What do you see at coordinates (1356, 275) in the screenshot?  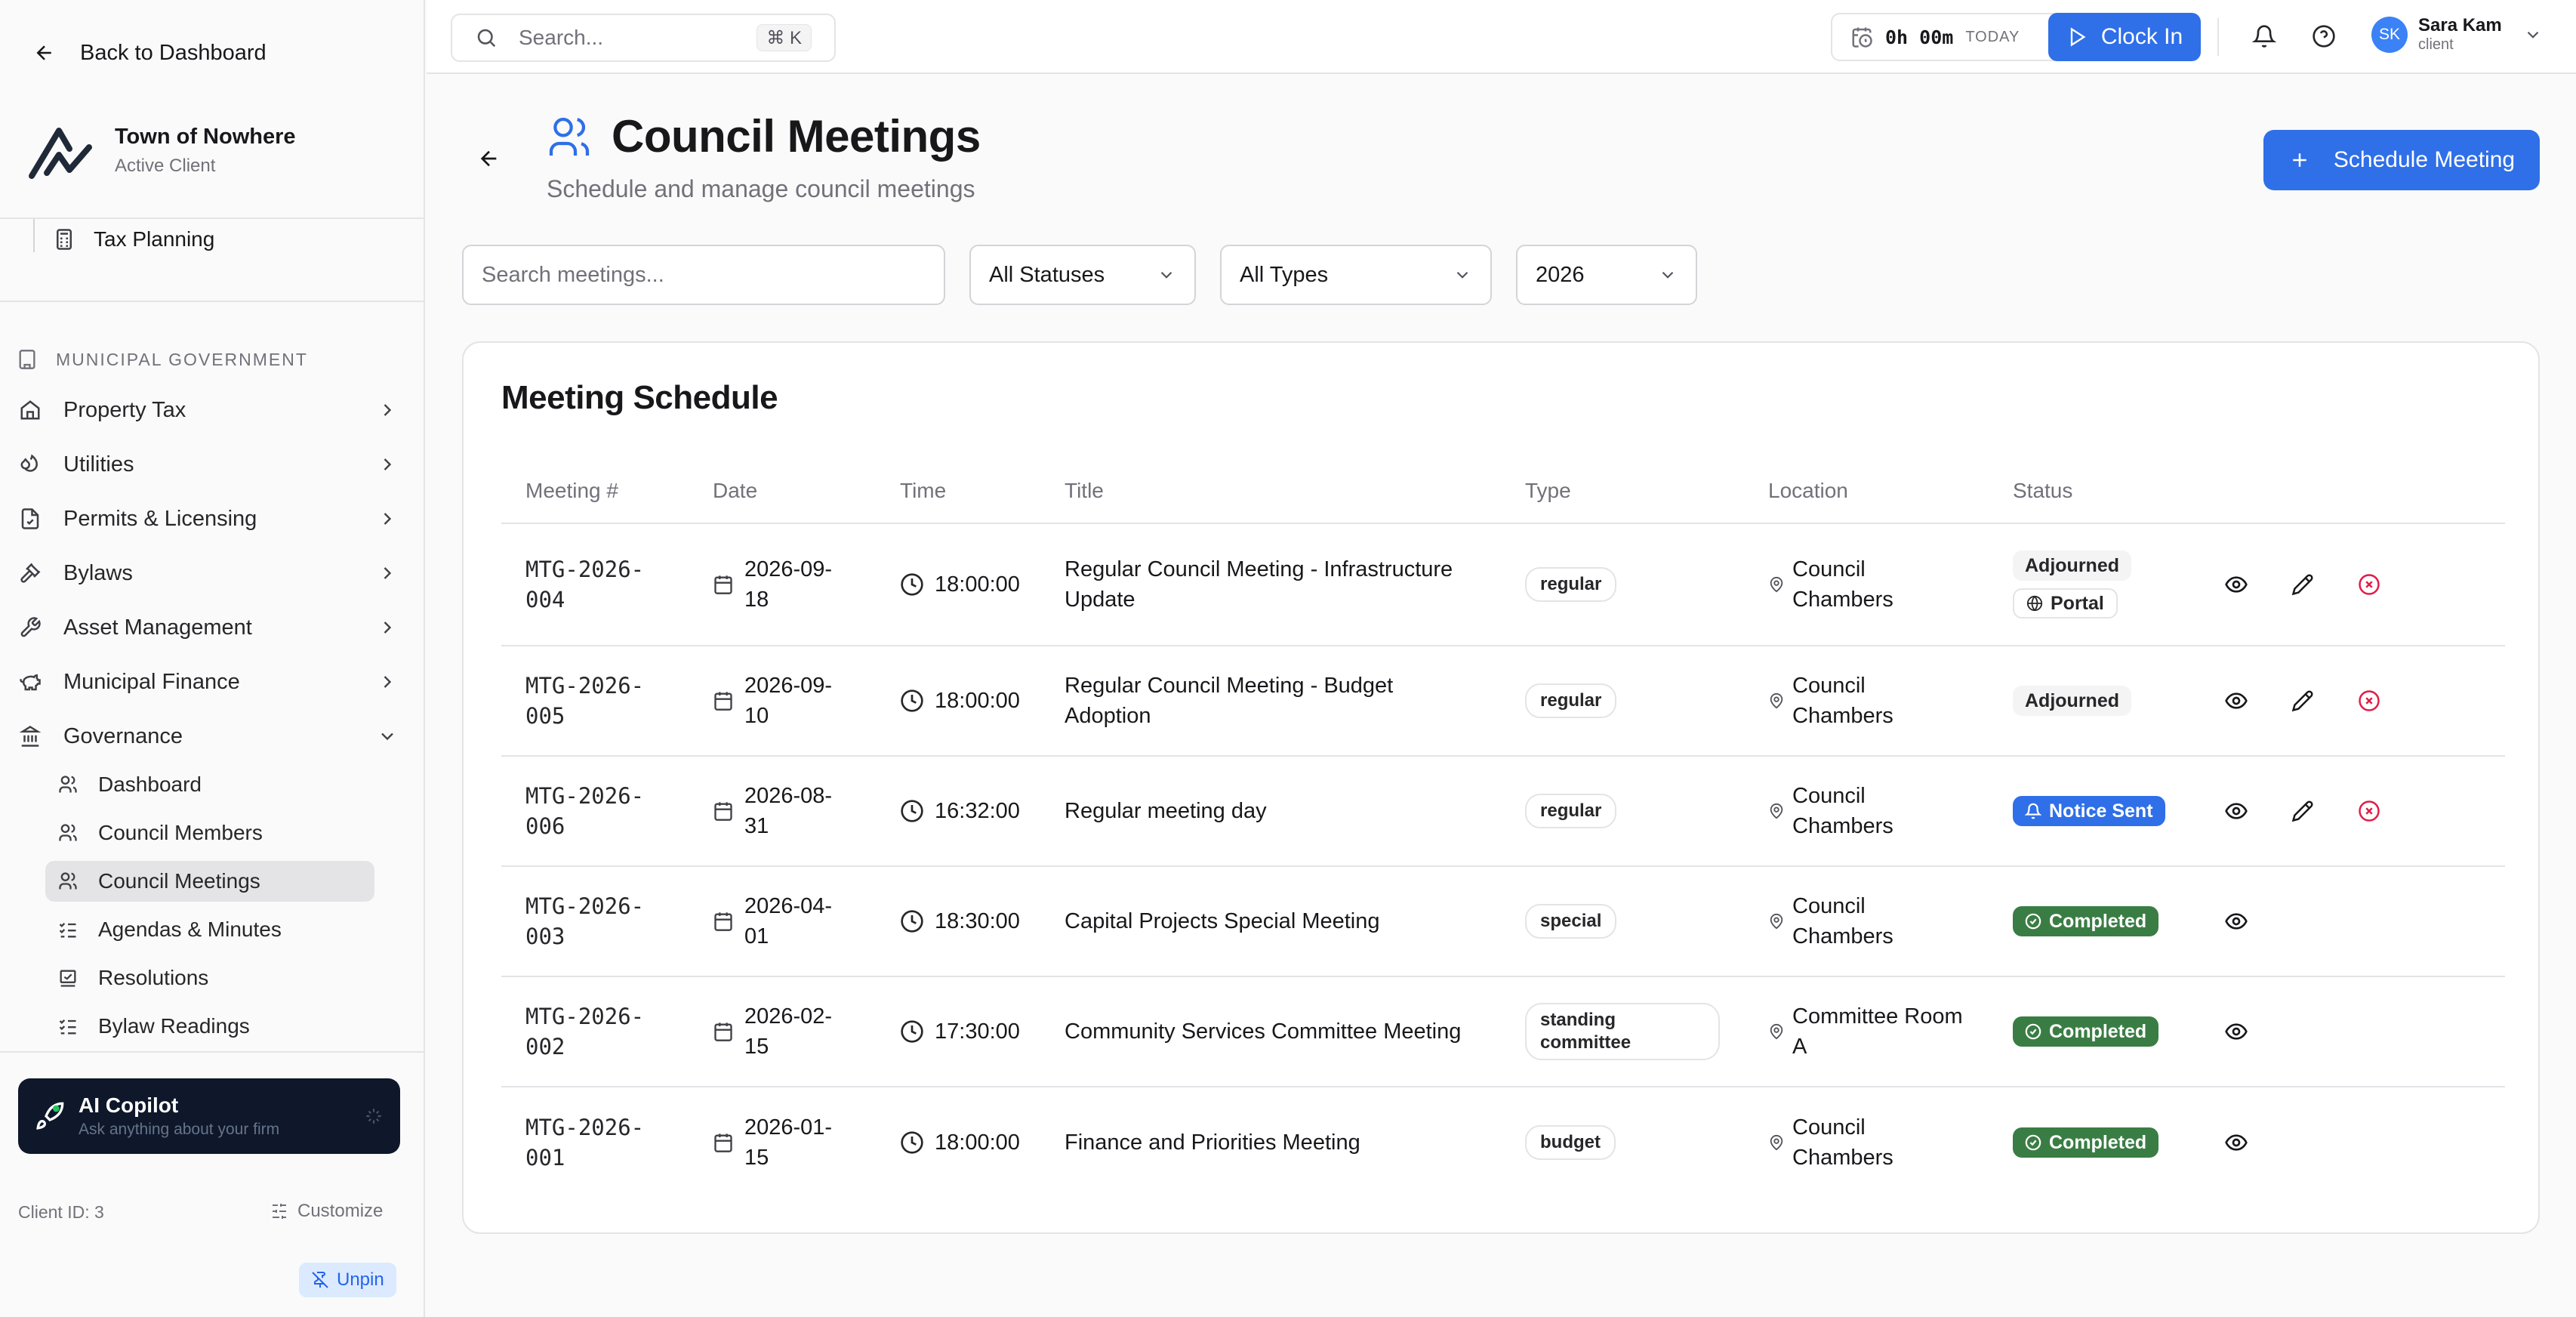 I see `type-filter-select: All Types` at bounding box center [1356, 275].